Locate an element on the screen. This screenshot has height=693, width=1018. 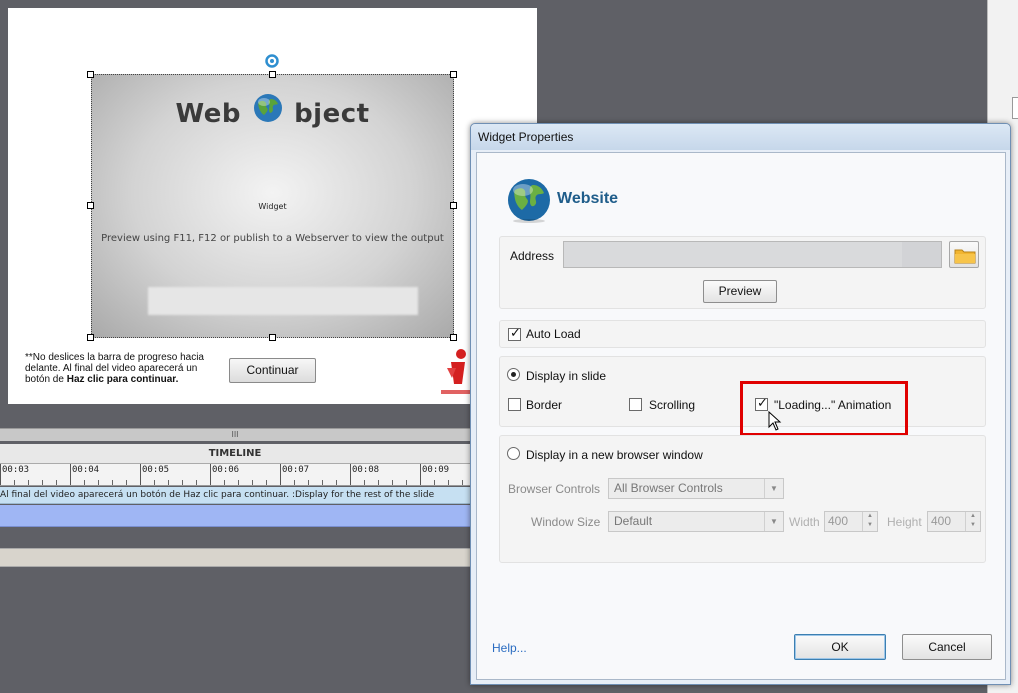
chevron-down-icon: ▼ is located at coordinates (773, 488).